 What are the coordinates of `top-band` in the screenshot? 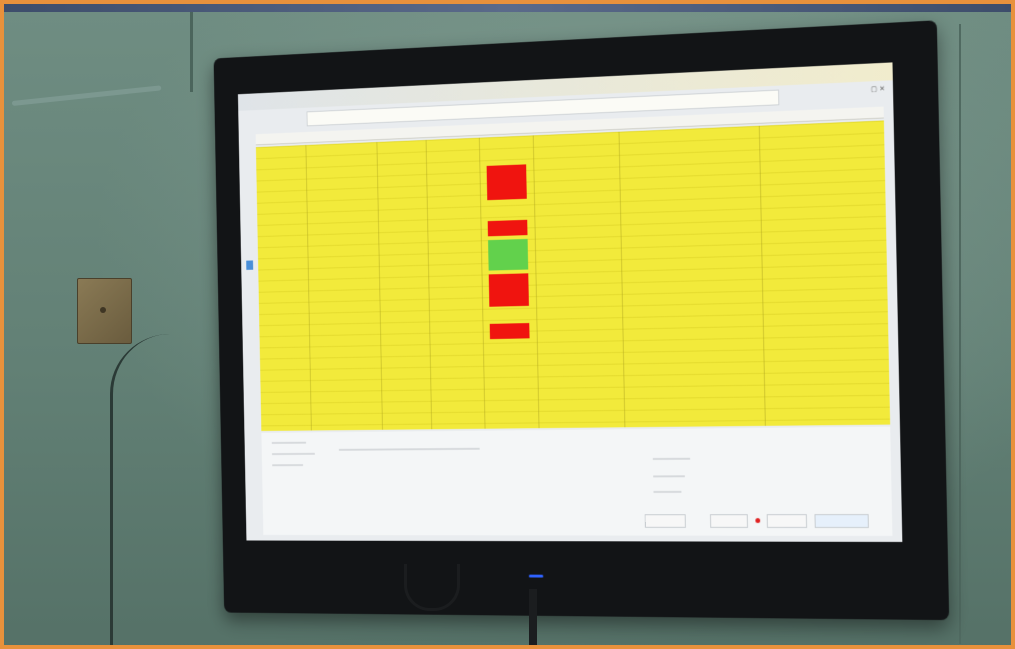 It's located at (507, 8).